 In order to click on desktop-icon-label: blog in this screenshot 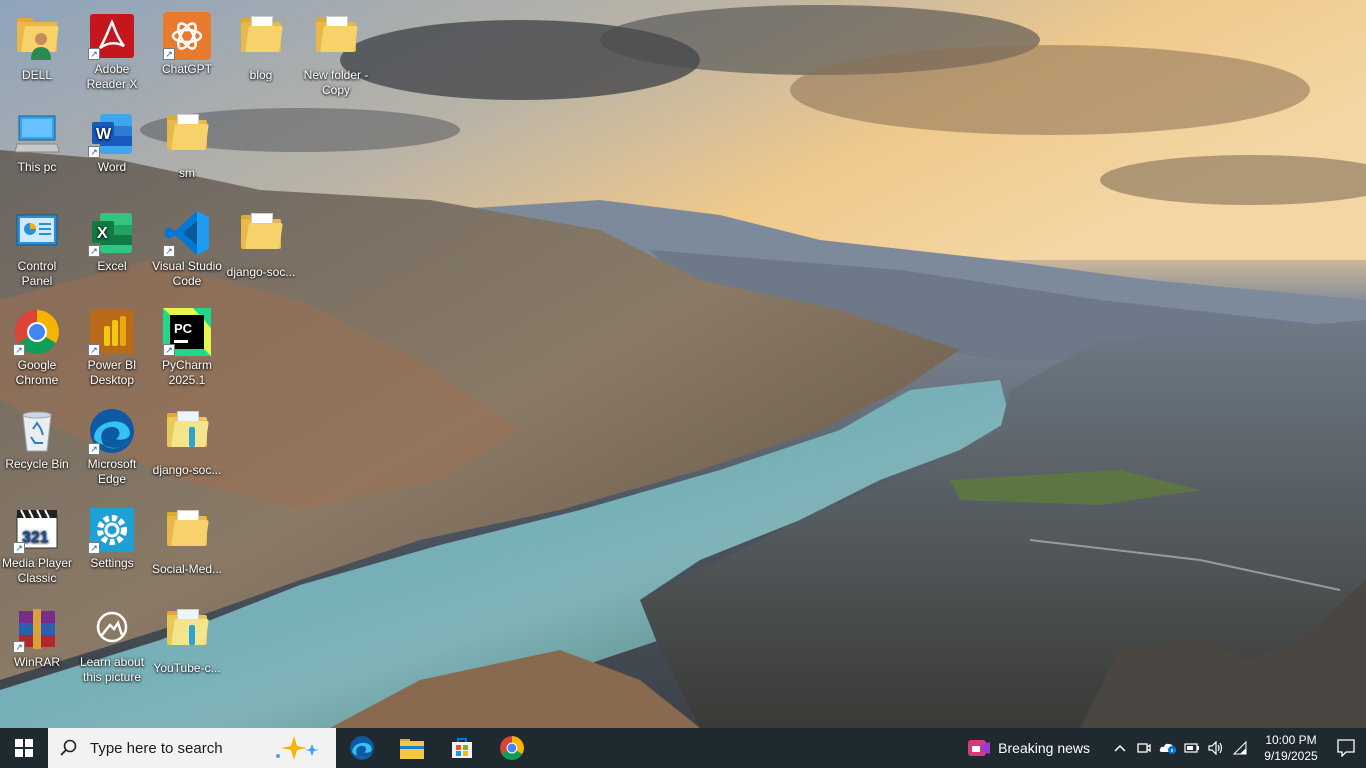, I will do `click(261, 75)`.